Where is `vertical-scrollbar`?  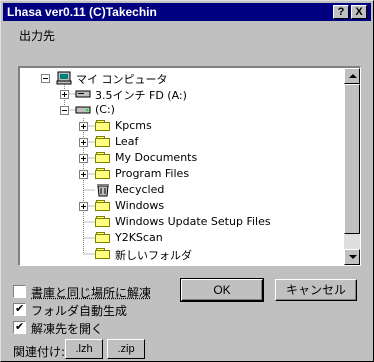
vertical-scrollbar is located at coordinates (352, 166).